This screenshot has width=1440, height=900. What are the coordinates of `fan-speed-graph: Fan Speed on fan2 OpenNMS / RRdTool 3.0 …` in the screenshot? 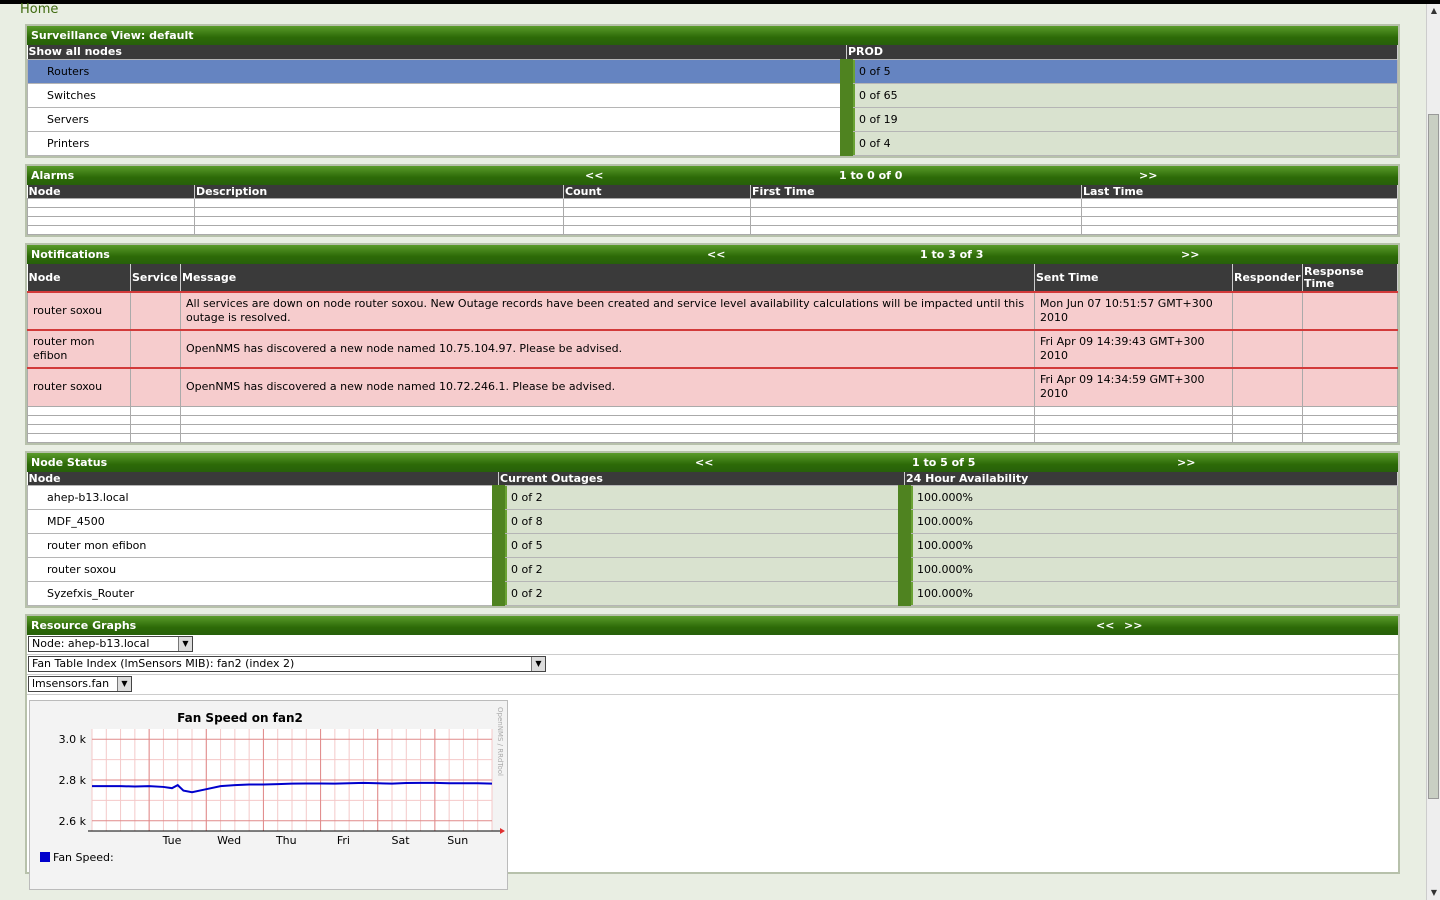 It's located at (268, 795).